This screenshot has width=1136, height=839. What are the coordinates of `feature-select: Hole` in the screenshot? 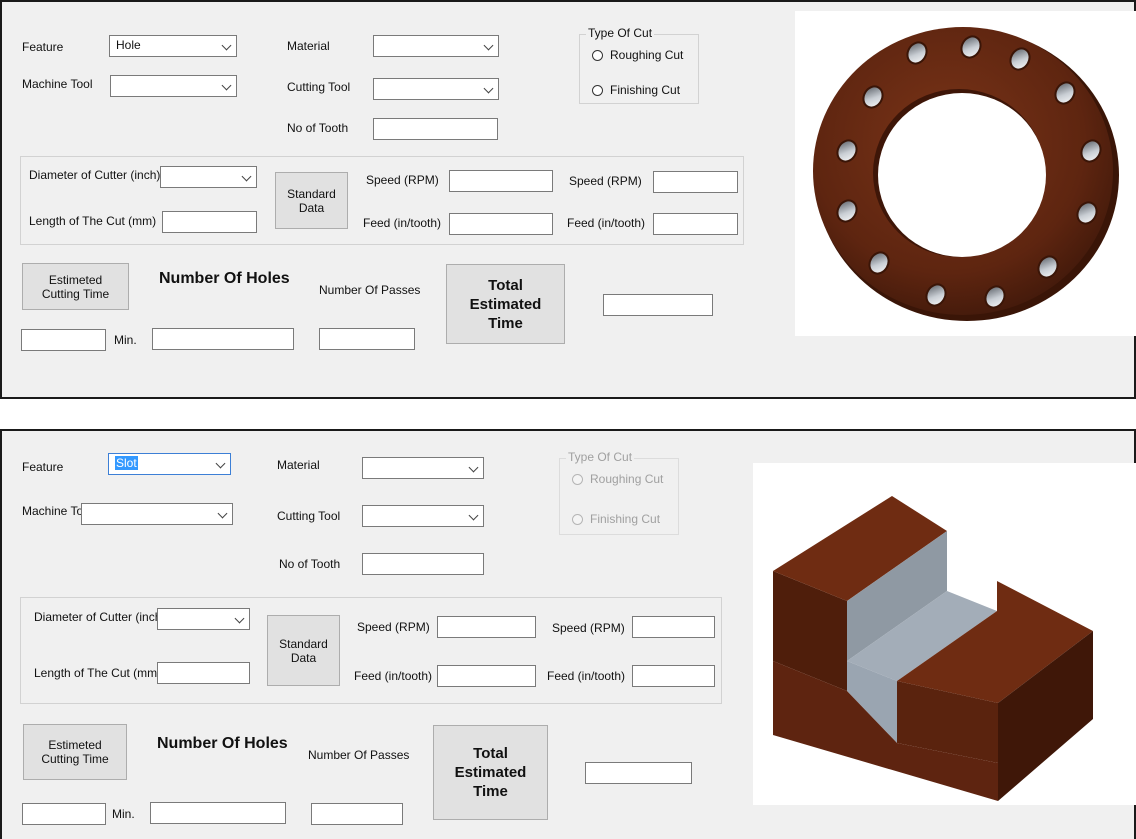 It's located at (173, 46).